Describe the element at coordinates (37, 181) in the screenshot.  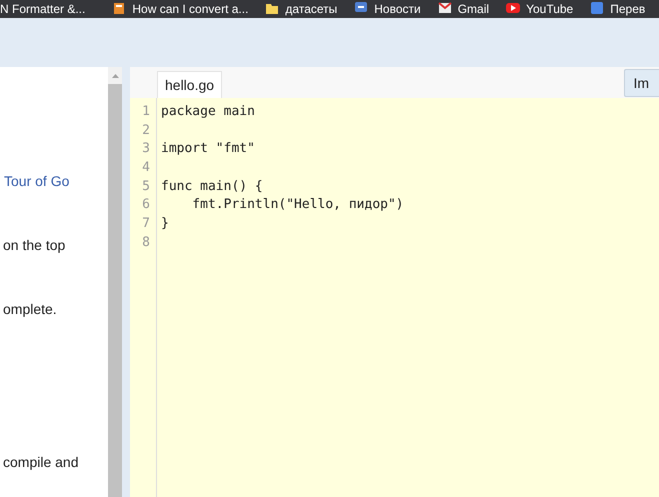
I see `tour-link: Tour of Go` at that location.